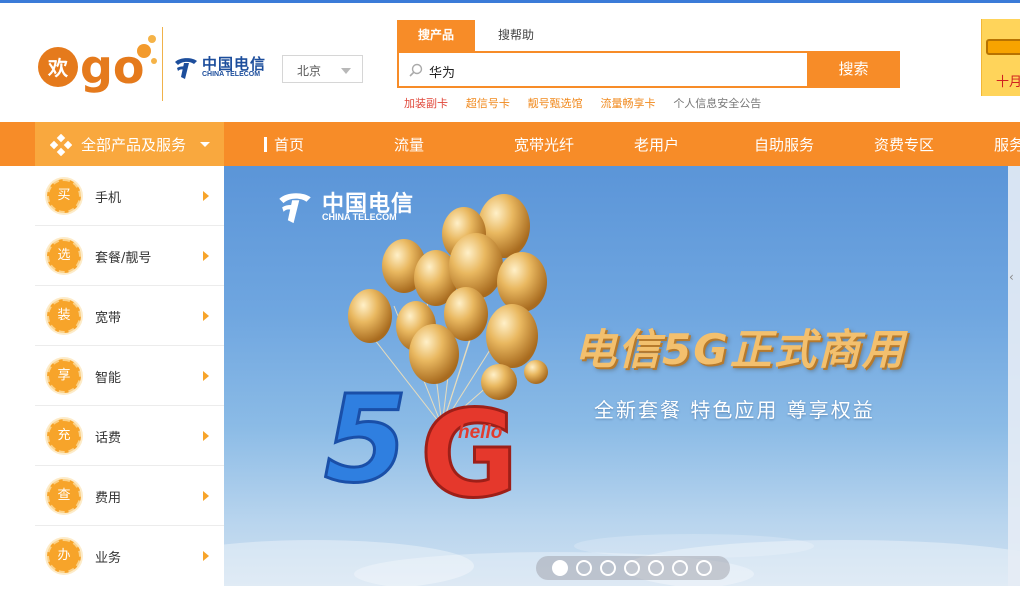 The image size is (1020, 598). What do you see at coordinates (129, 316) in the screenshot?
I see `category-broadband: 装 宽带` at bounding box center [129, 316].